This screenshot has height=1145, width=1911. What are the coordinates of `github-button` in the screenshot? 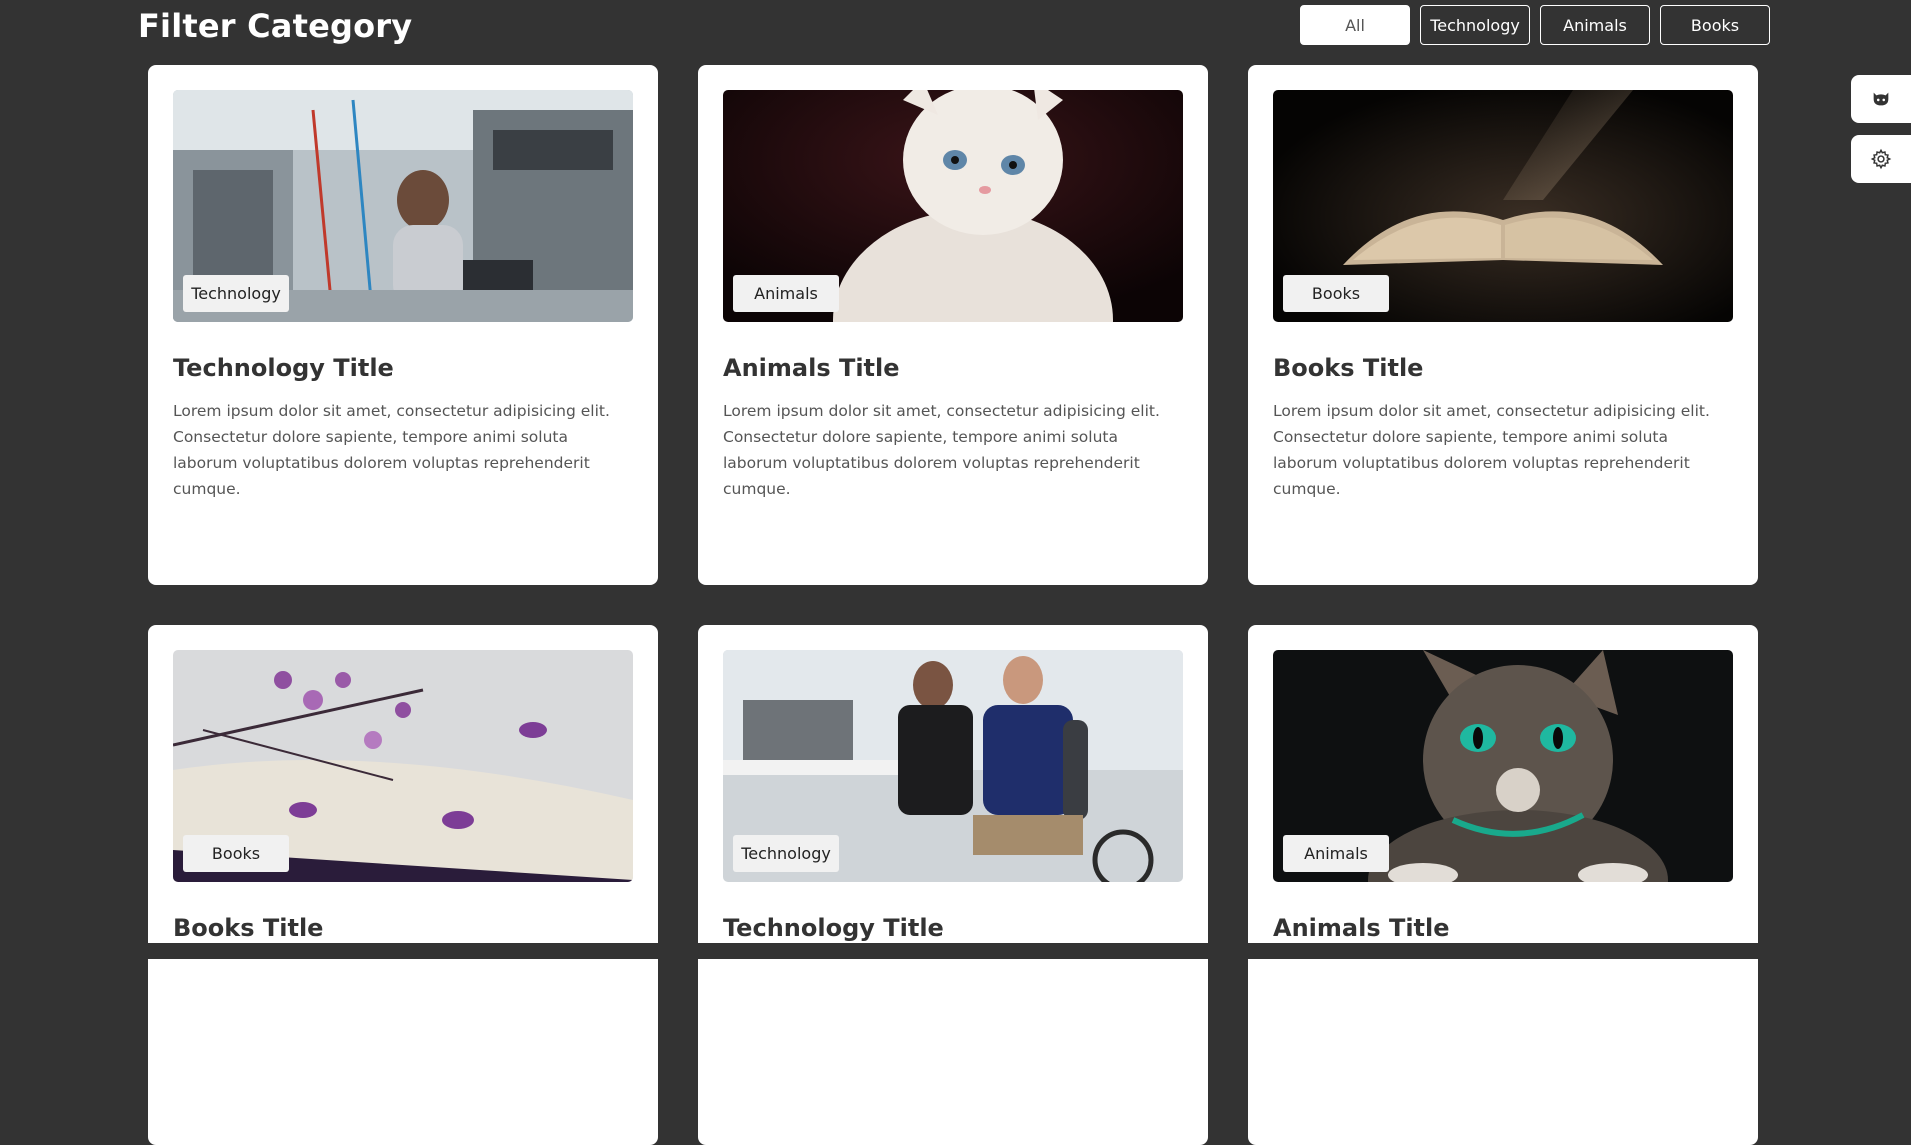 It's located at (1881, 99).